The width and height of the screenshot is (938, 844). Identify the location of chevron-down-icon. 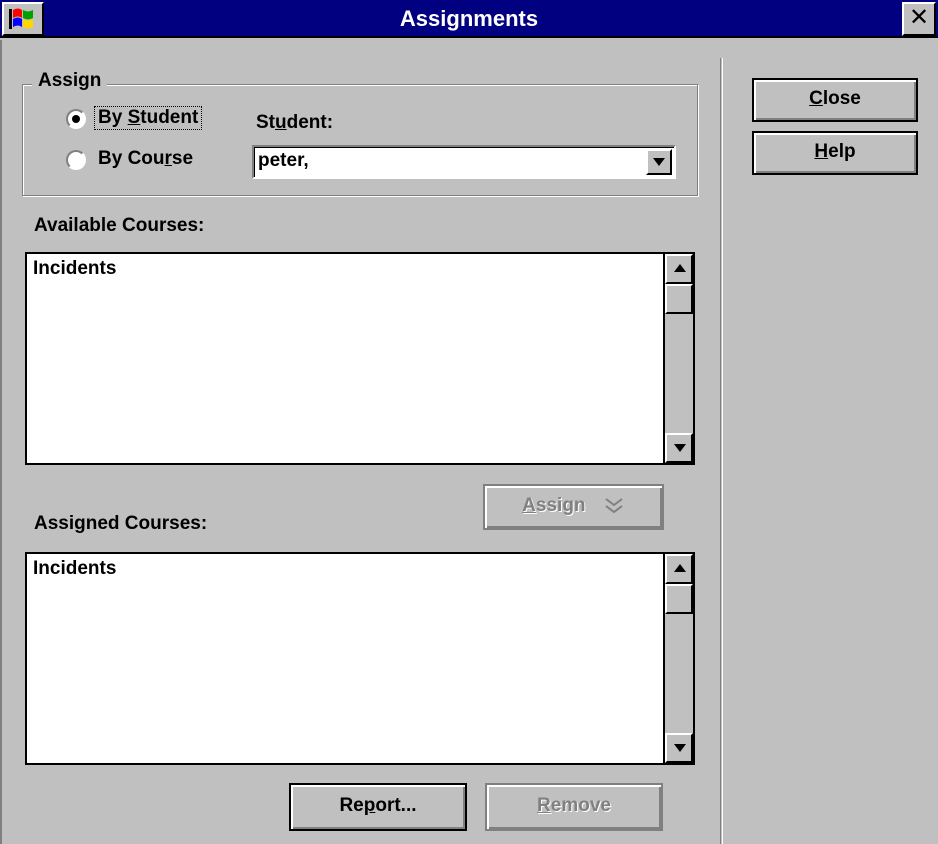
(659, 162).